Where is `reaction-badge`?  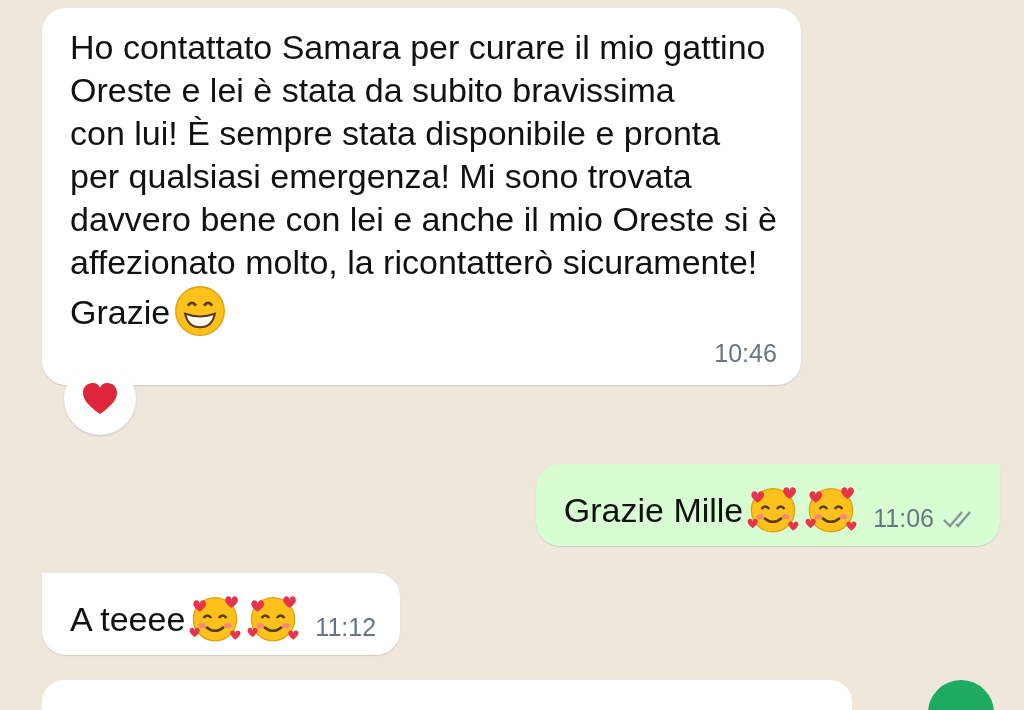
reaction-badge is located at coordinates (100, 399).